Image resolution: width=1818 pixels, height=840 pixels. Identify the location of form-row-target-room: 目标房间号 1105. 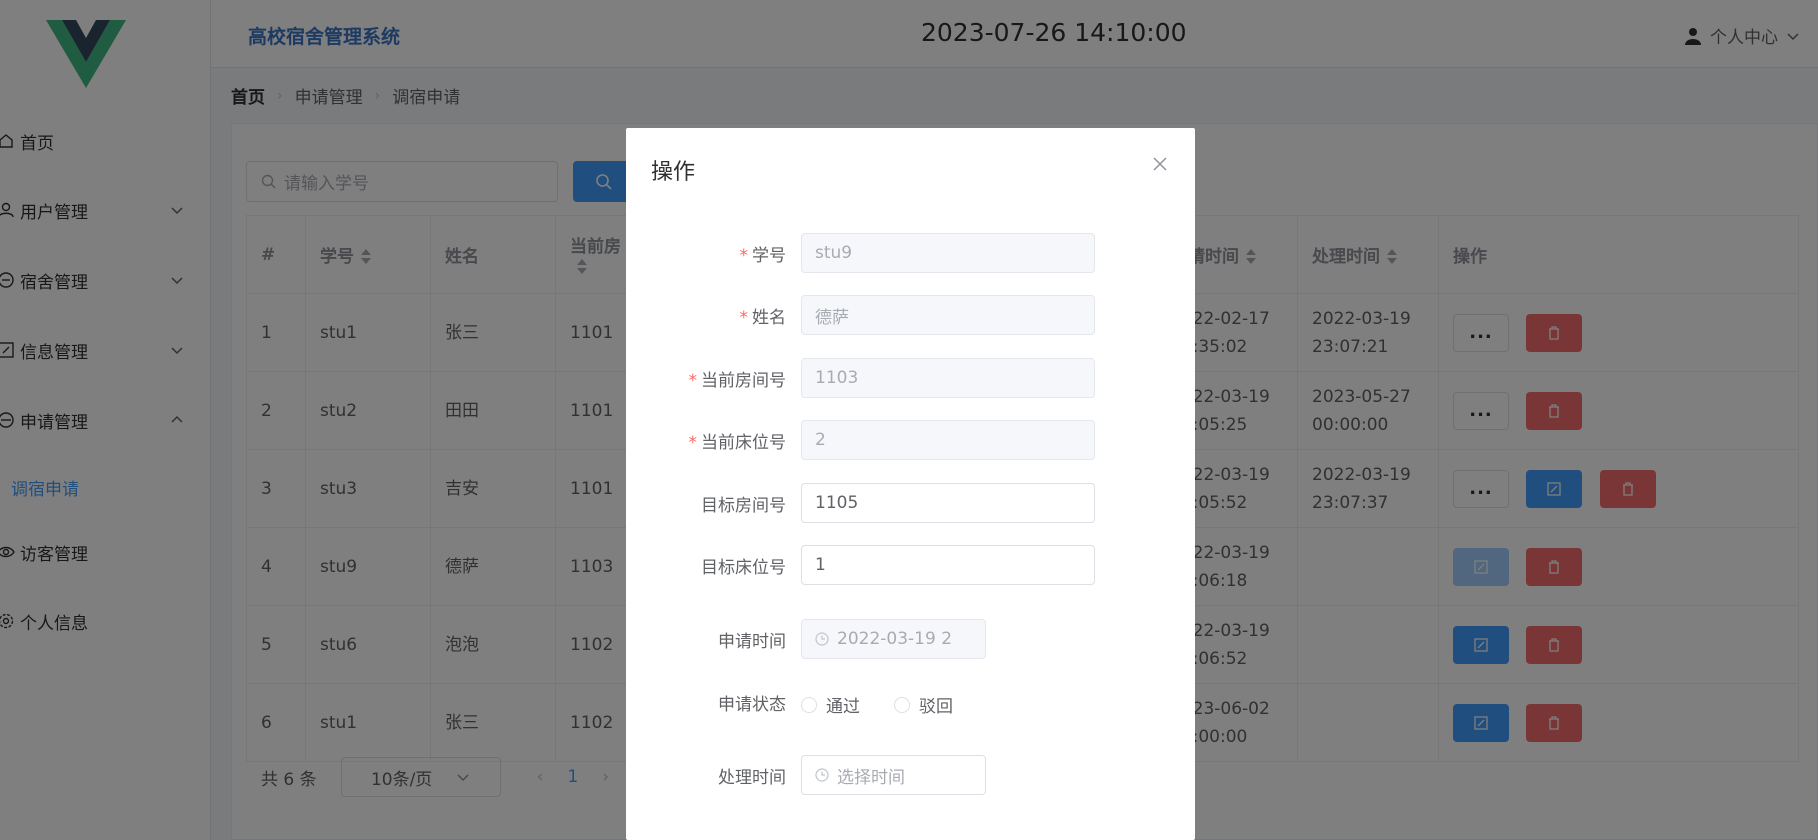
(910, 503).